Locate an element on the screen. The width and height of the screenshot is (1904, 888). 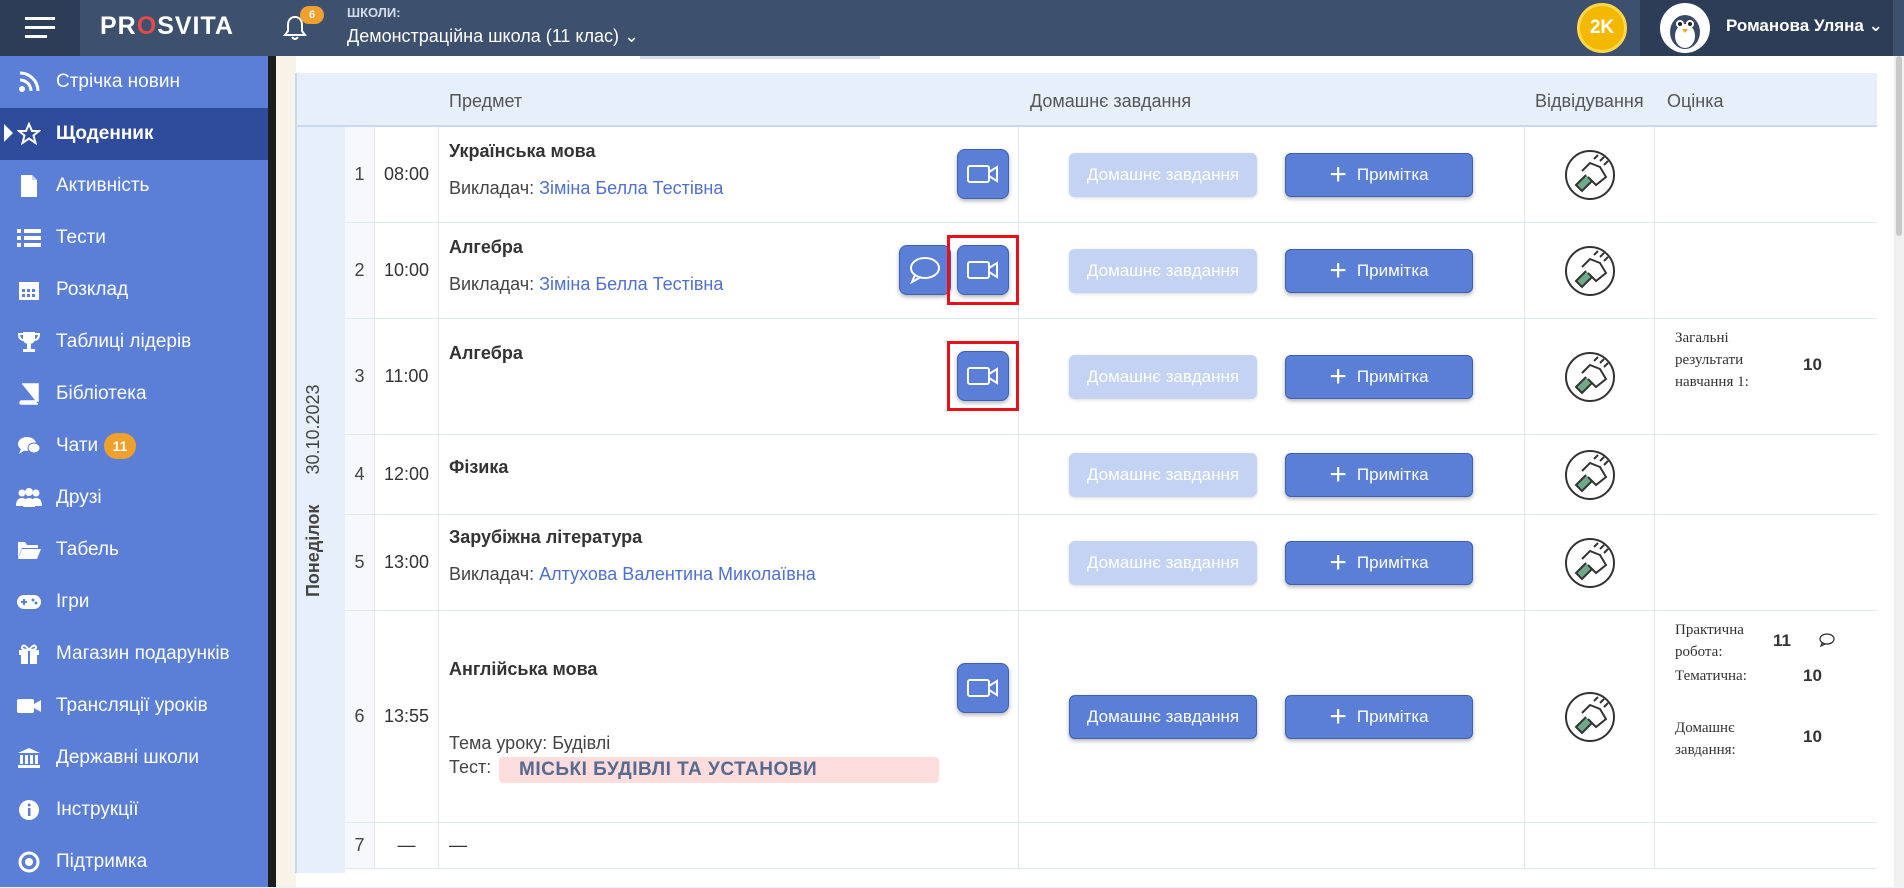
avatar is located at coordinates (1685, 28).